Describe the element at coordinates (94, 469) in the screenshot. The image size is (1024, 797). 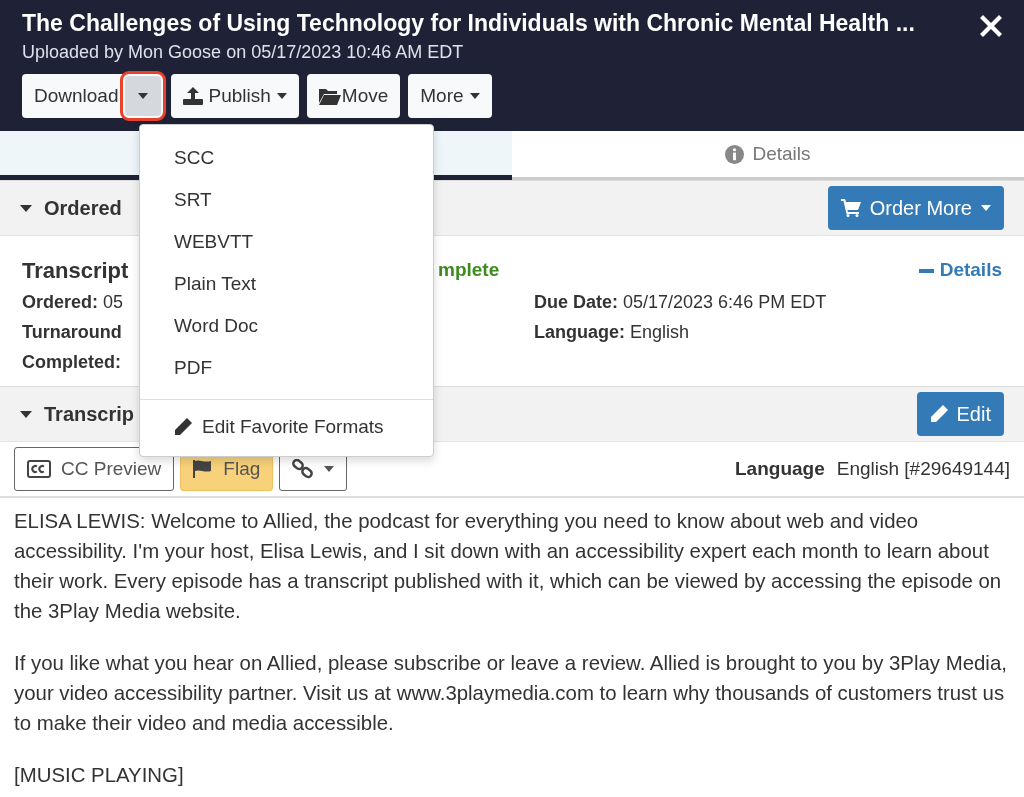
I see `cc-preview-button: CC Preview` at that location.